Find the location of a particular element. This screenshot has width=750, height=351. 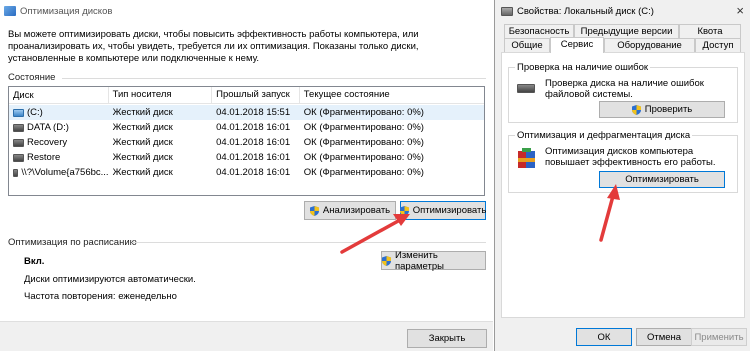

change-settings-button: Изменить параметры is located at coordinates (433, 260).